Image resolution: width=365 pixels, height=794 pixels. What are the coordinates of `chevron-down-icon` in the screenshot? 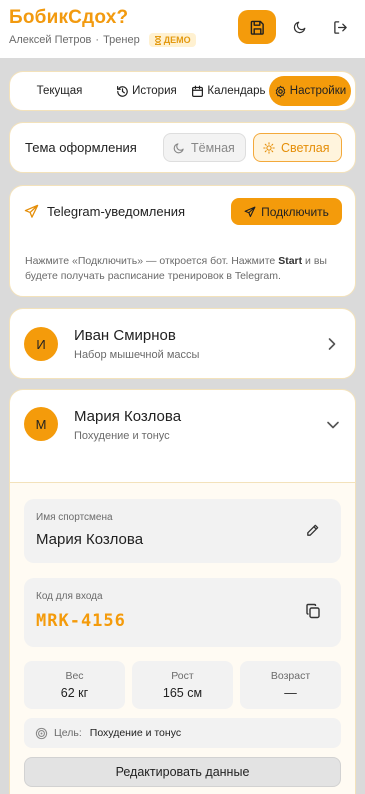 It's located at (333, 425).